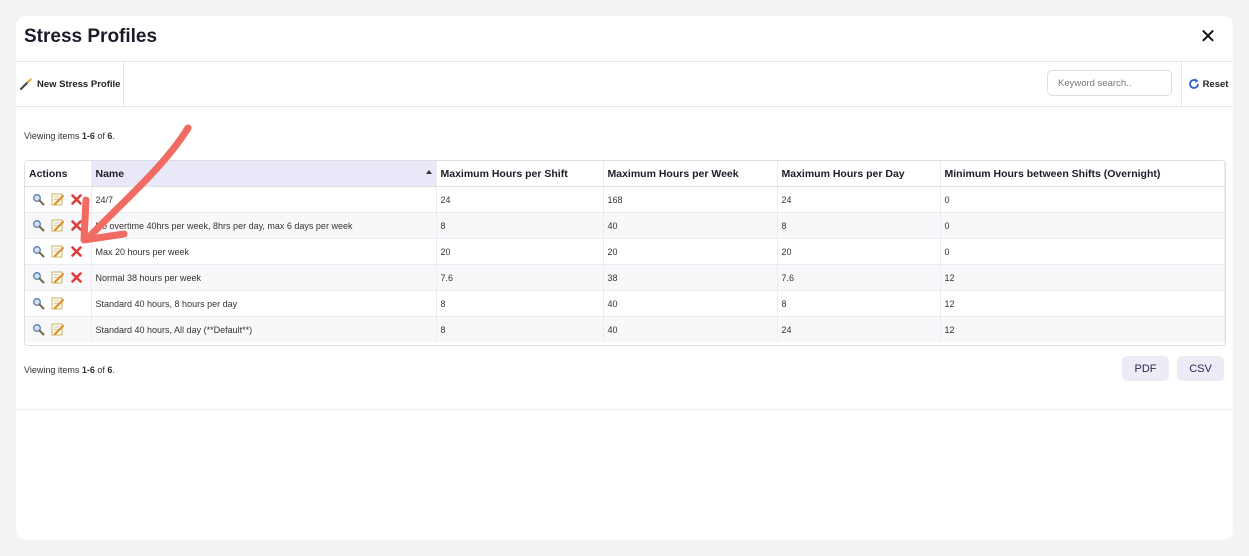  I want to click on keyword-search-input, so click(1109, 83).